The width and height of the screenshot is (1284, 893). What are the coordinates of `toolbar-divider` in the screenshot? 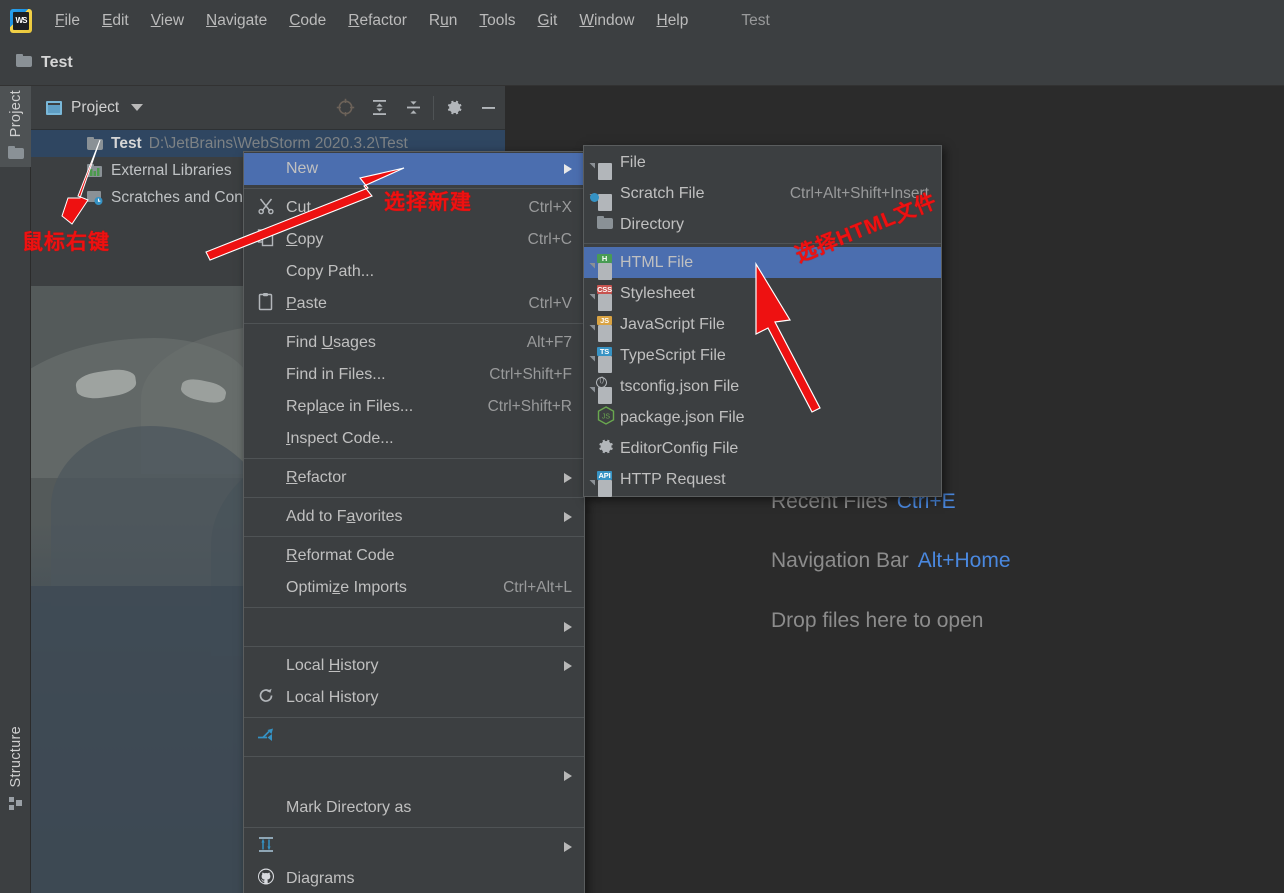 It's located at (433, 107).